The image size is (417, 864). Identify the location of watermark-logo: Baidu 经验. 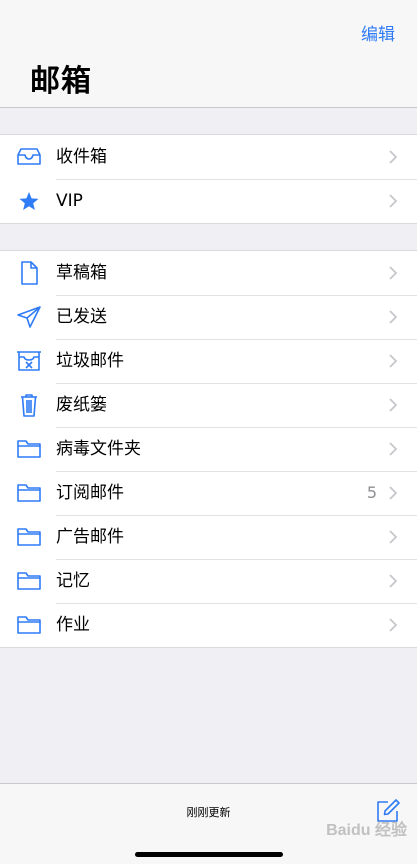
(366, 830).